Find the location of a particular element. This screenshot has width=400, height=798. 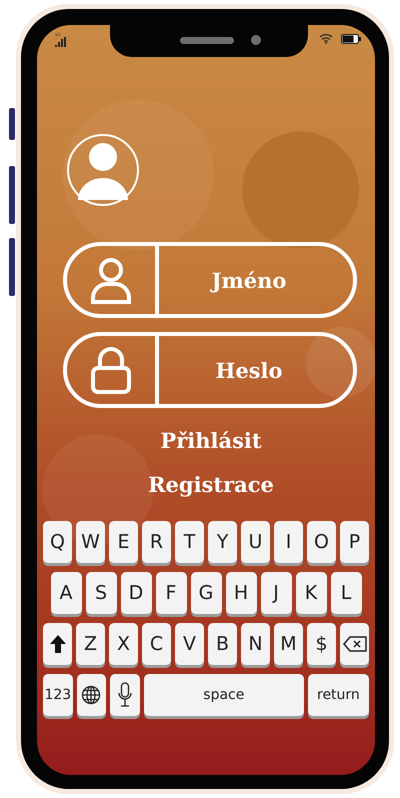

keyboard-key: Q is located at coordinates (57, 542).